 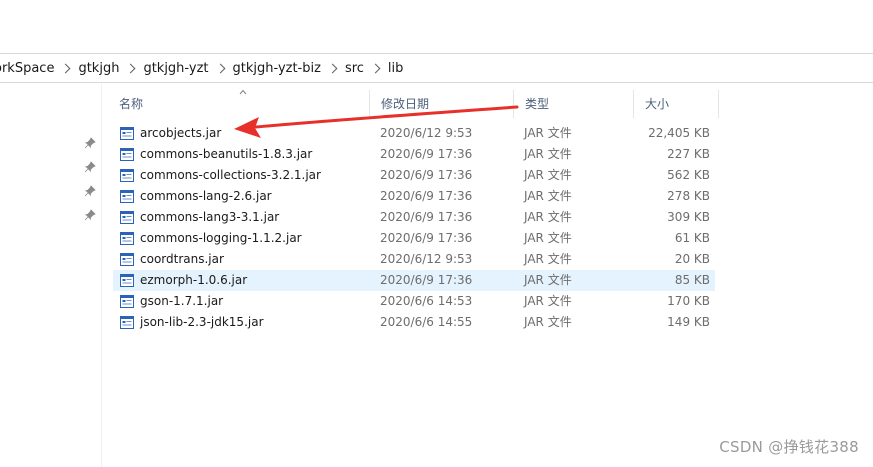 What do you see at coordinates (789, 447) in the screenshot?
I see `watermark: CSDN @挣钱花388` at bounding box center [789, 447].